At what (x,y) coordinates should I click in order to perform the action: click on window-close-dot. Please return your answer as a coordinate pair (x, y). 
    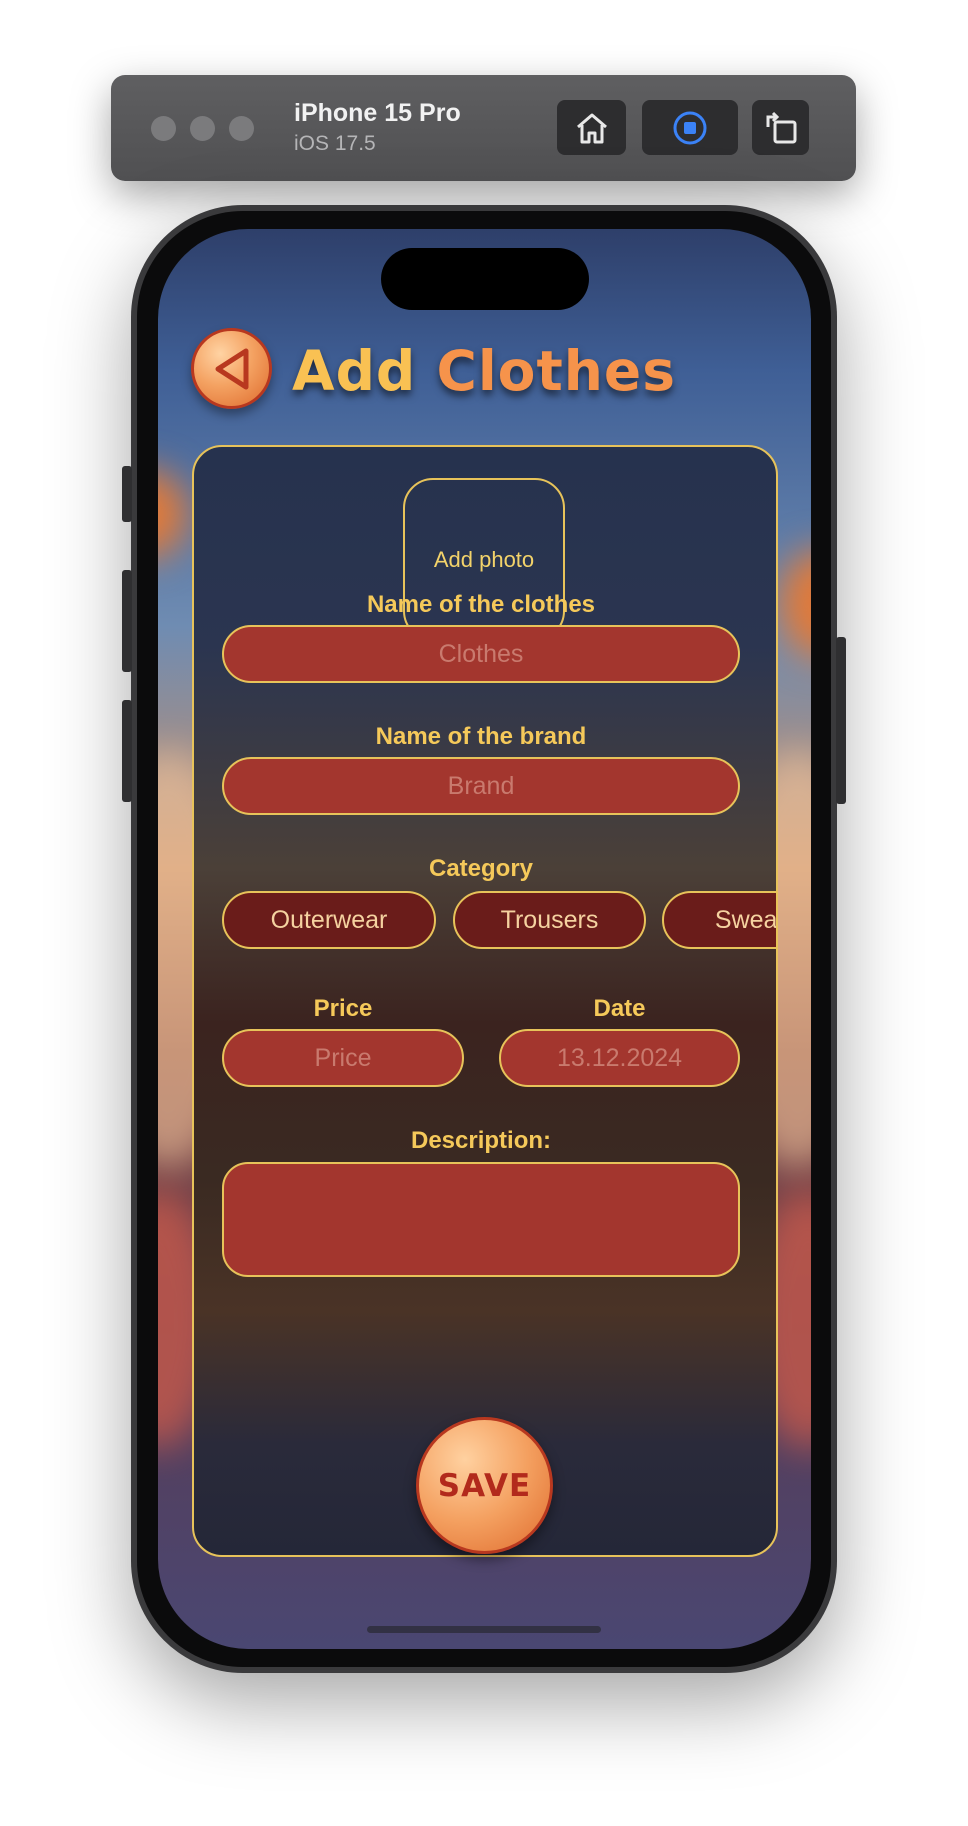
    Looking at the image, I should click on (163, 128).